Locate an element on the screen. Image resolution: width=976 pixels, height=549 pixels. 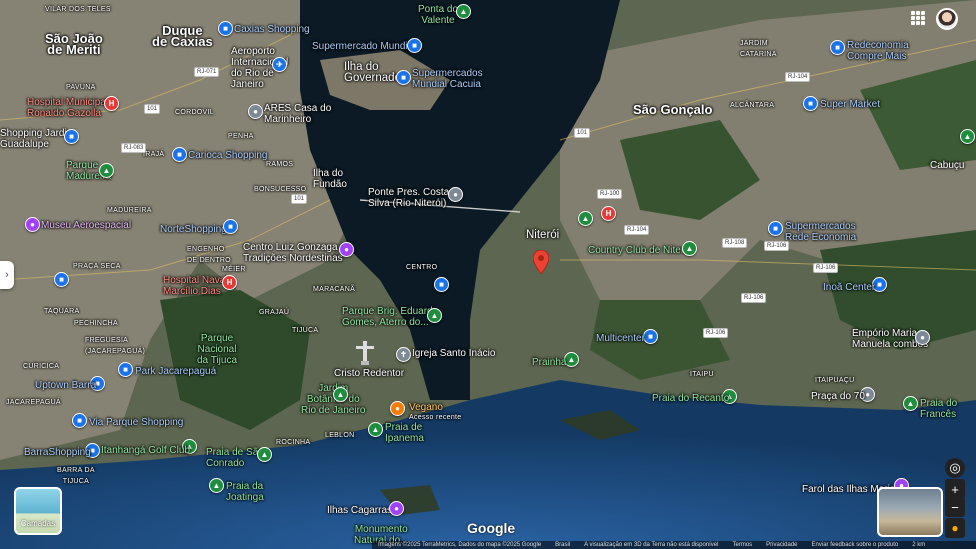
place-supermercados-cacuia: Supermercados Mundial Cacuia is located at coordinates (447, 79).